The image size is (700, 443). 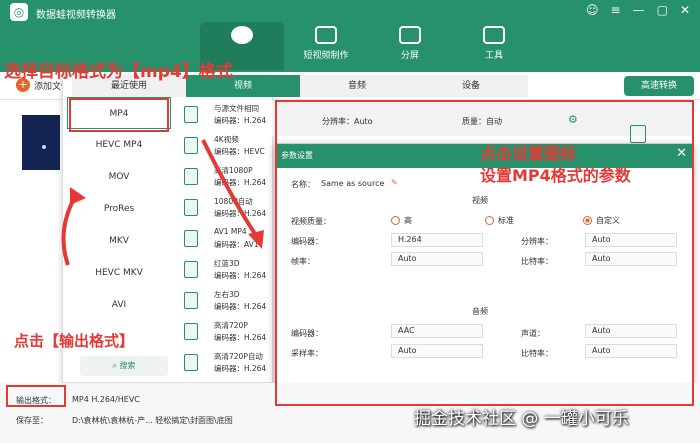 What do you see at coordinates (225, 270) in the screenshot?
I see `preset-item: 红蓝3D 编码器：H.264` at bounding box center [225, 270].